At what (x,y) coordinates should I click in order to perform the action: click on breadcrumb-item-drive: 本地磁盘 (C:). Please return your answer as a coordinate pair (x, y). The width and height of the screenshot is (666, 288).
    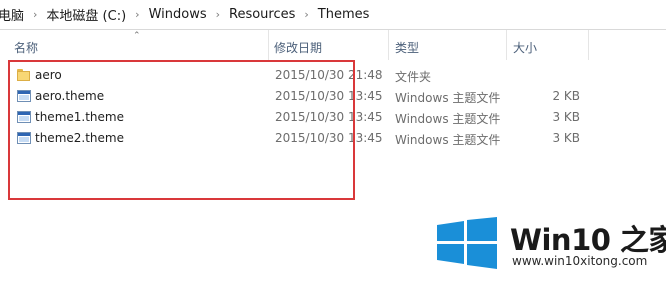
    Looking at the image, I should click on (86, 14).